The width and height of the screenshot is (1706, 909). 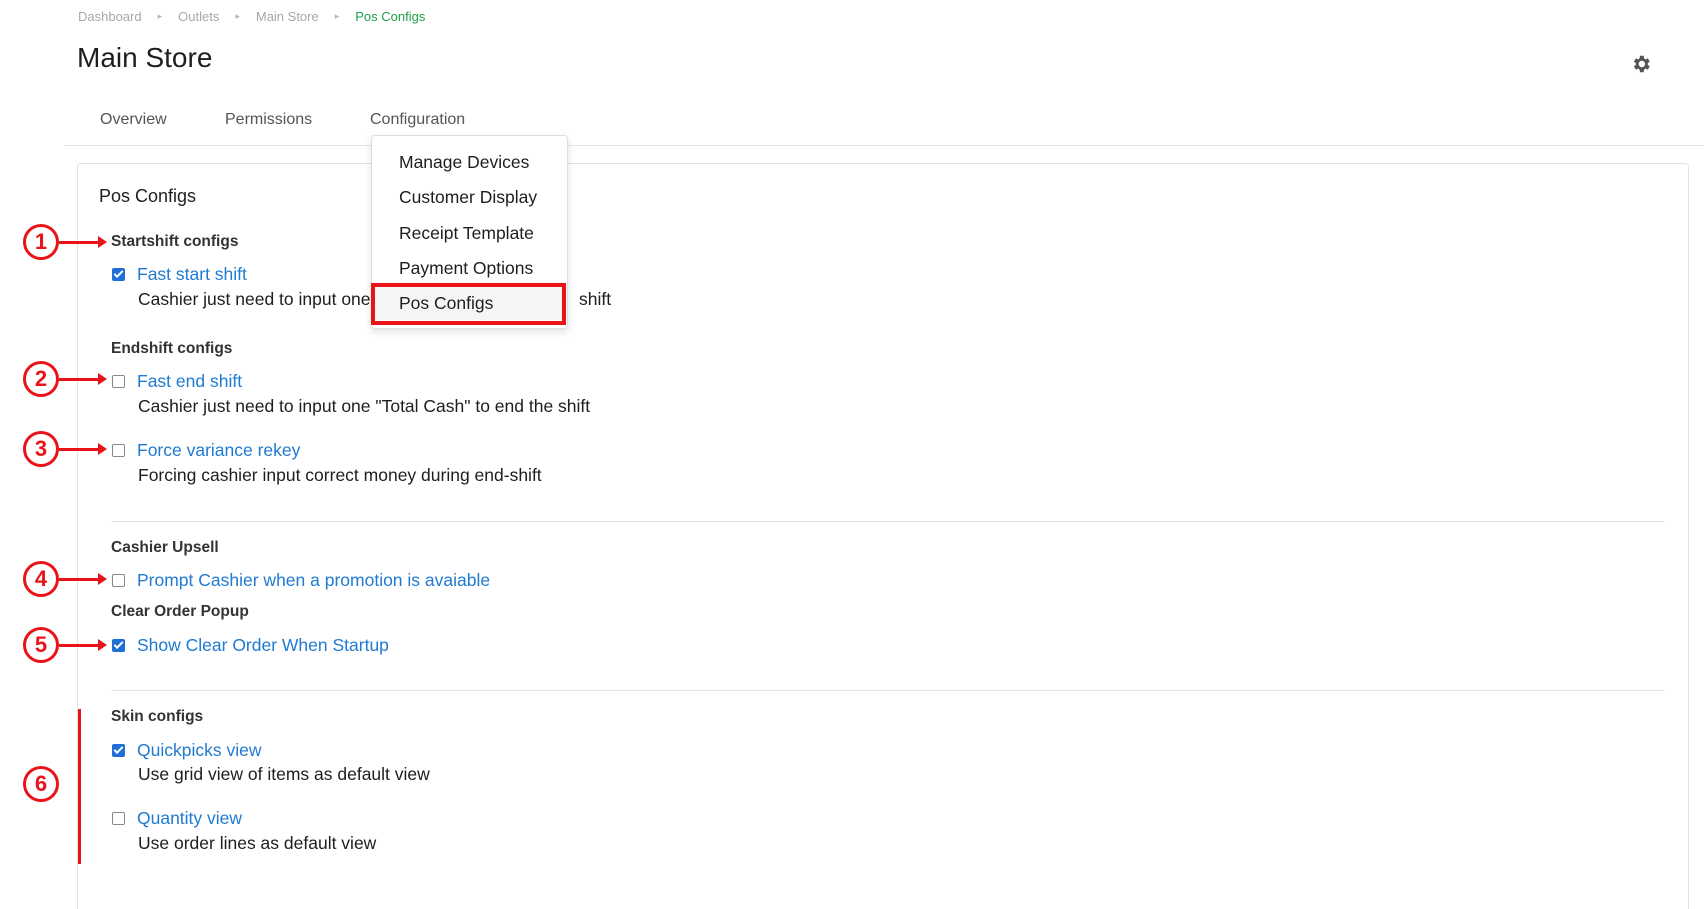 I want to click on annotation-marker-3: 3, so click(x=41, y=449).